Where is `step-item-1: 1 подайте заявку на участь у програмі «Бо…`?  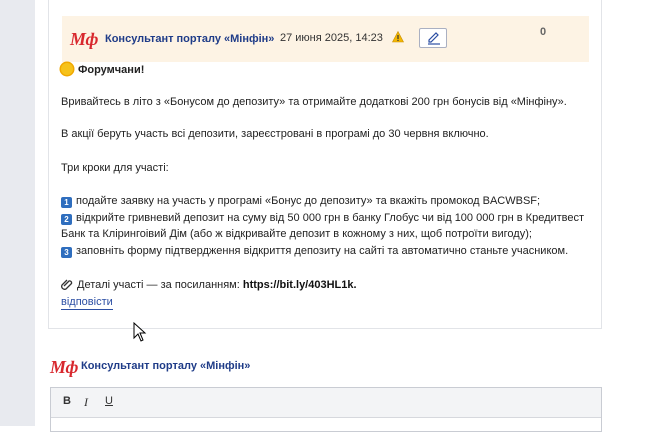
step-item-1: 1 подайте заявку на участь у програмі «Бо… is located at coordinates (300, 201).